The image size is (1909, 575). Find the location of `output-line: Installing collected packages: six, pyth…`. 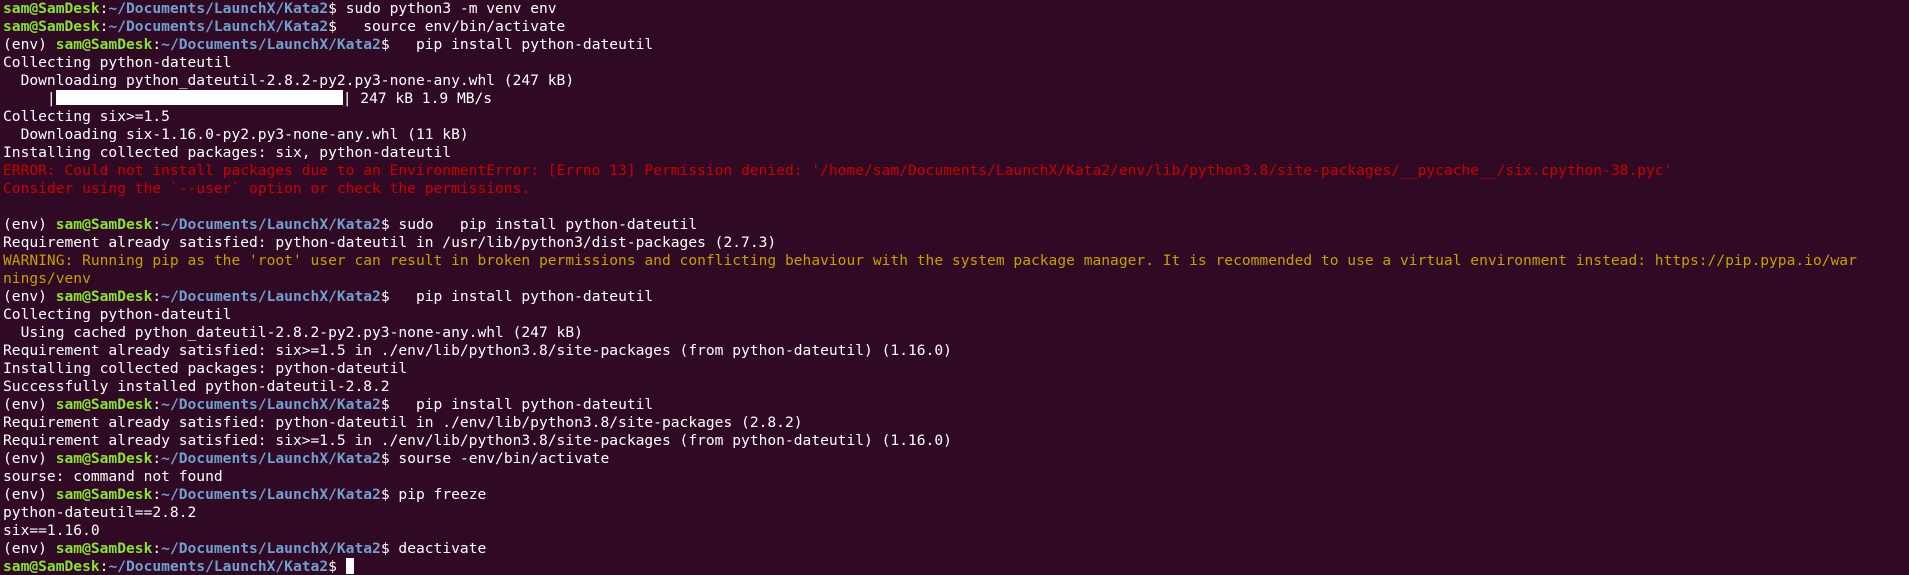

output-line: Installing collected packages: six, pyth… is located at coordinates (956, 153).